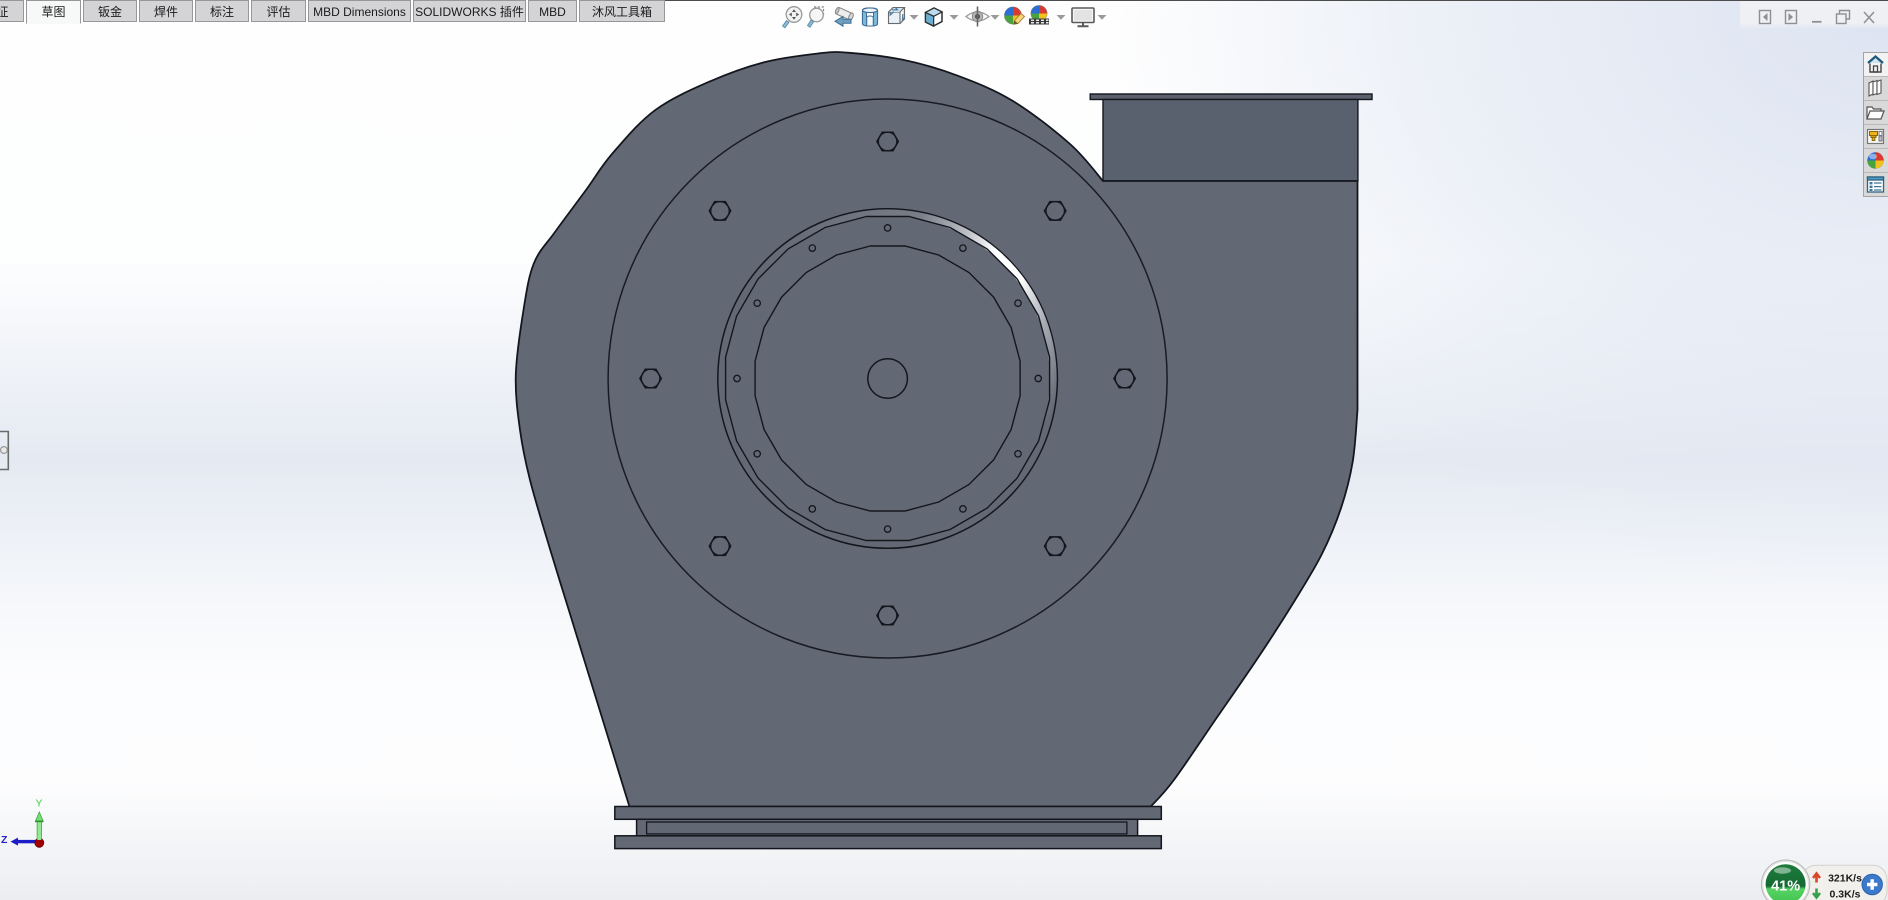 The image size is (1888, 900). I want to click on svg-text: Y, so click(39, 804).